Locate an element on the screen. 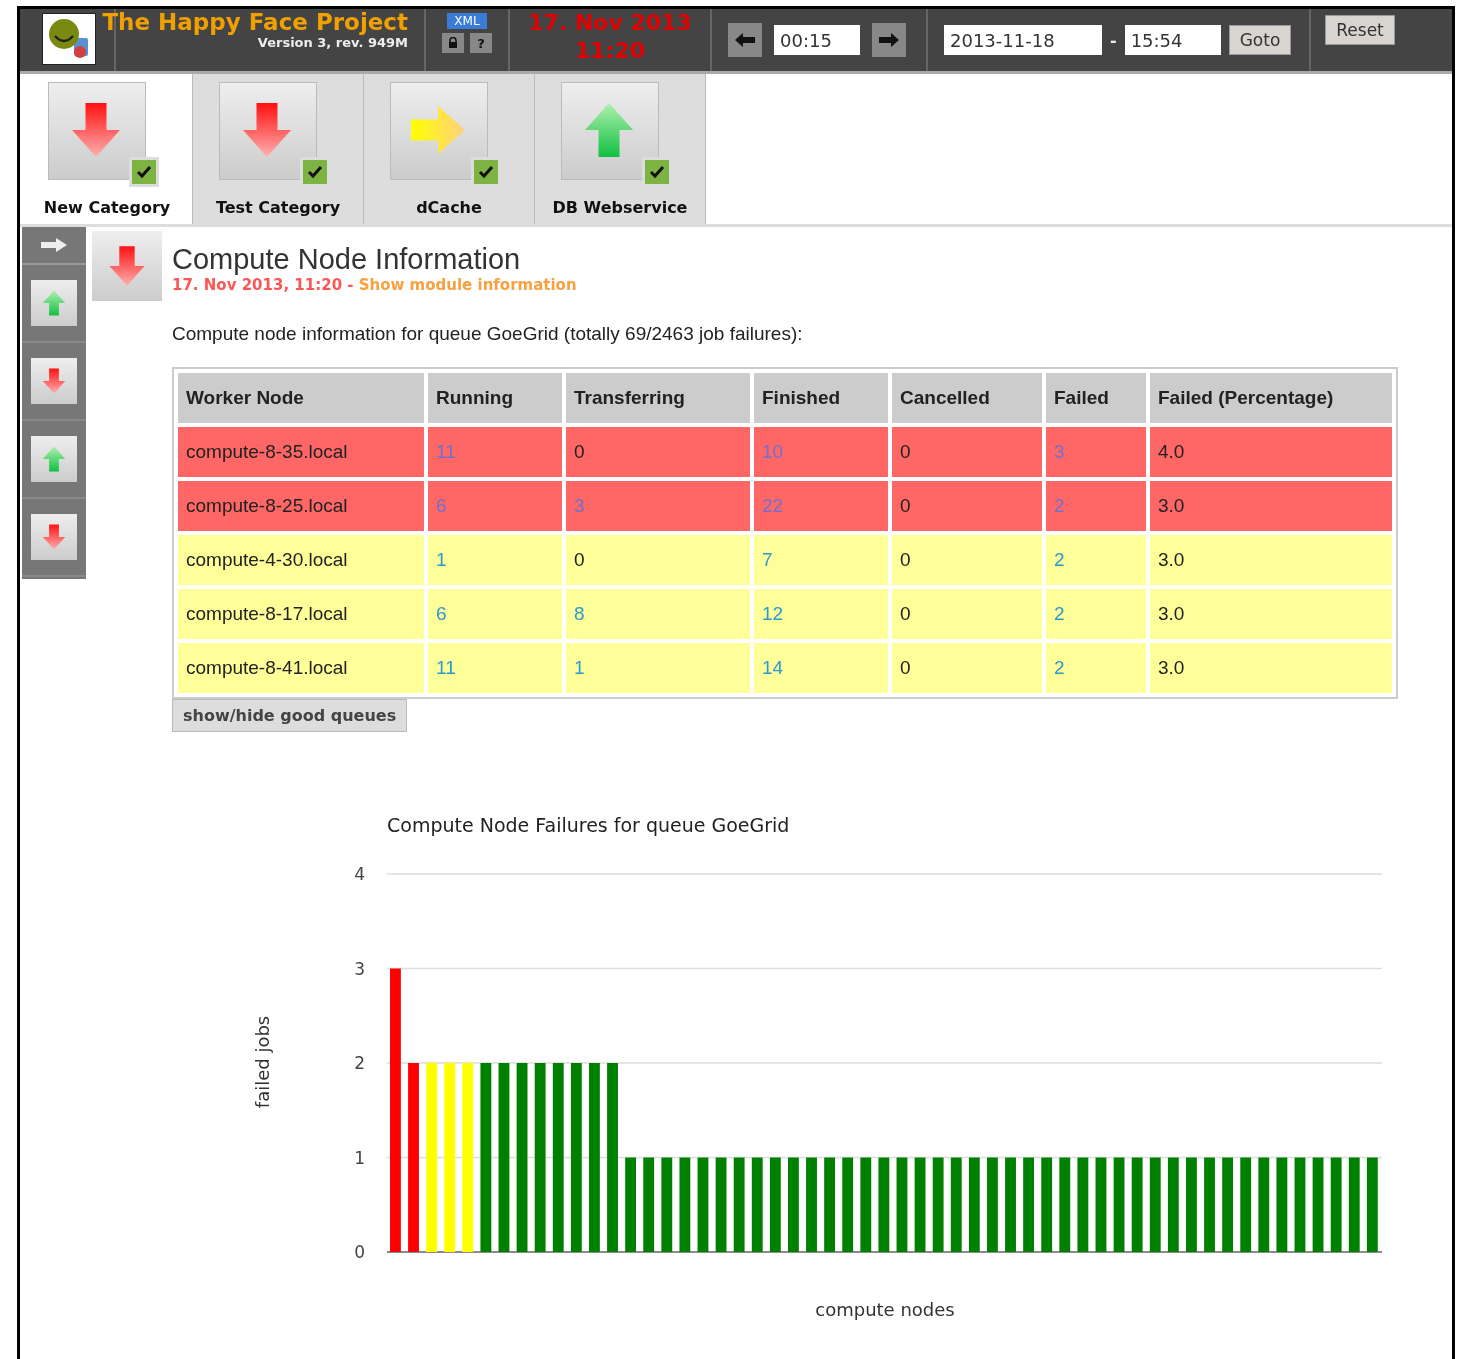  table-cell: compute-8-25.local is located at coordinates (301, 506).